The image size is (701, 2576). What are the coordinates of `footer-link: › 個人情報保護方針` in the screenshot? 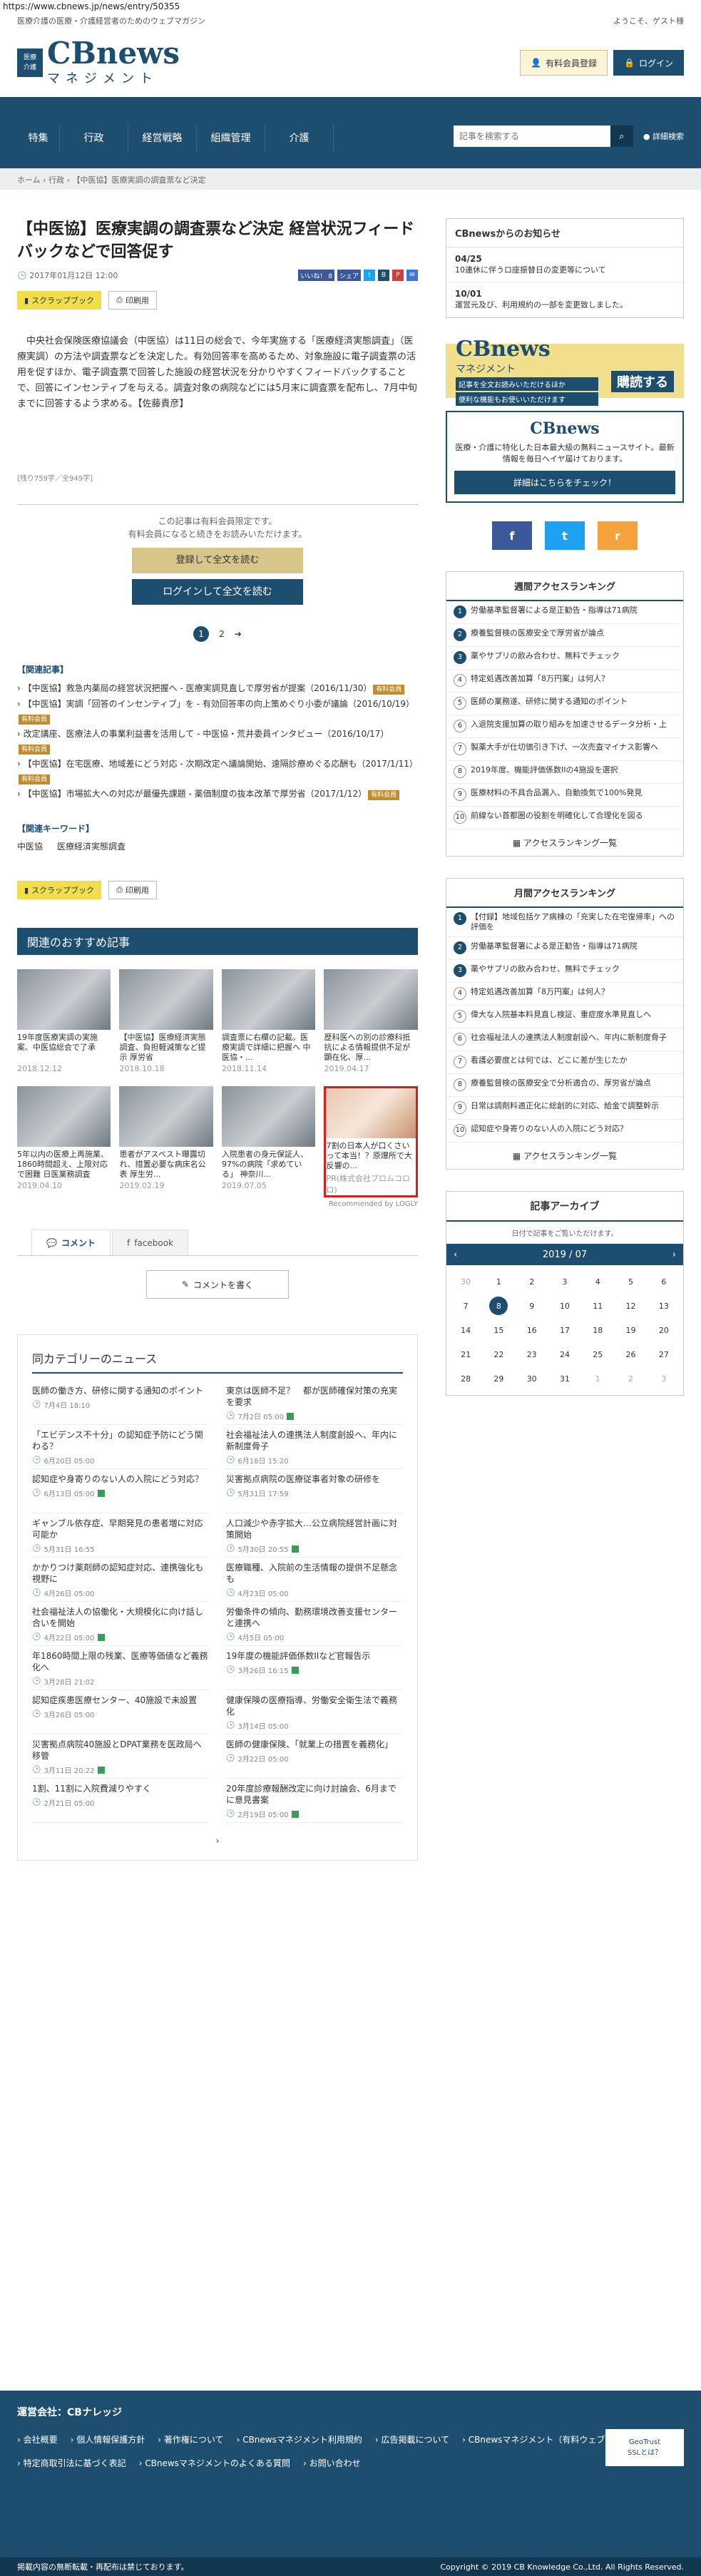 It's located at (114, 2439).